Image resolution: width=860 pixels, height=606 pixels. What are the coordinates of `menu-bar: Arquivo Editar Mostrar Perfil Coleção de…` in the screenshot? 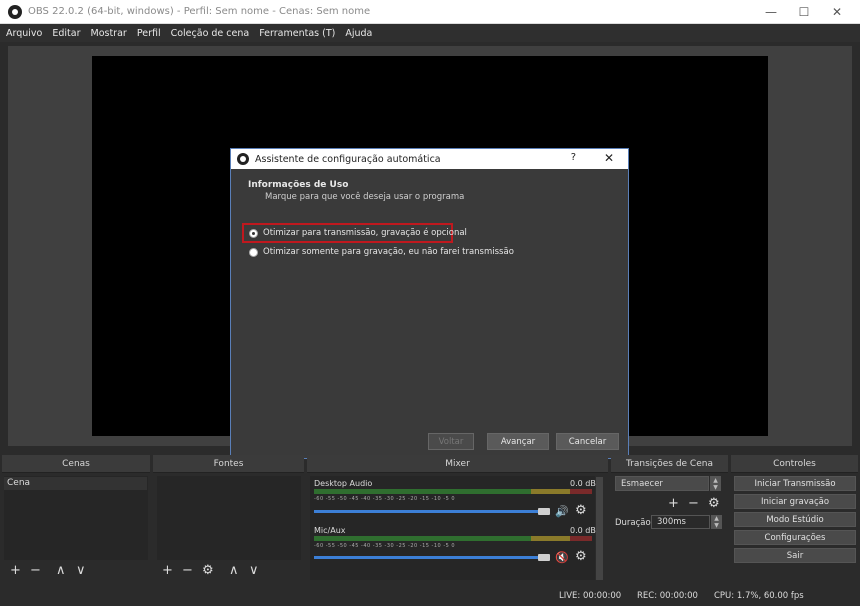 It's located at (430, 33).